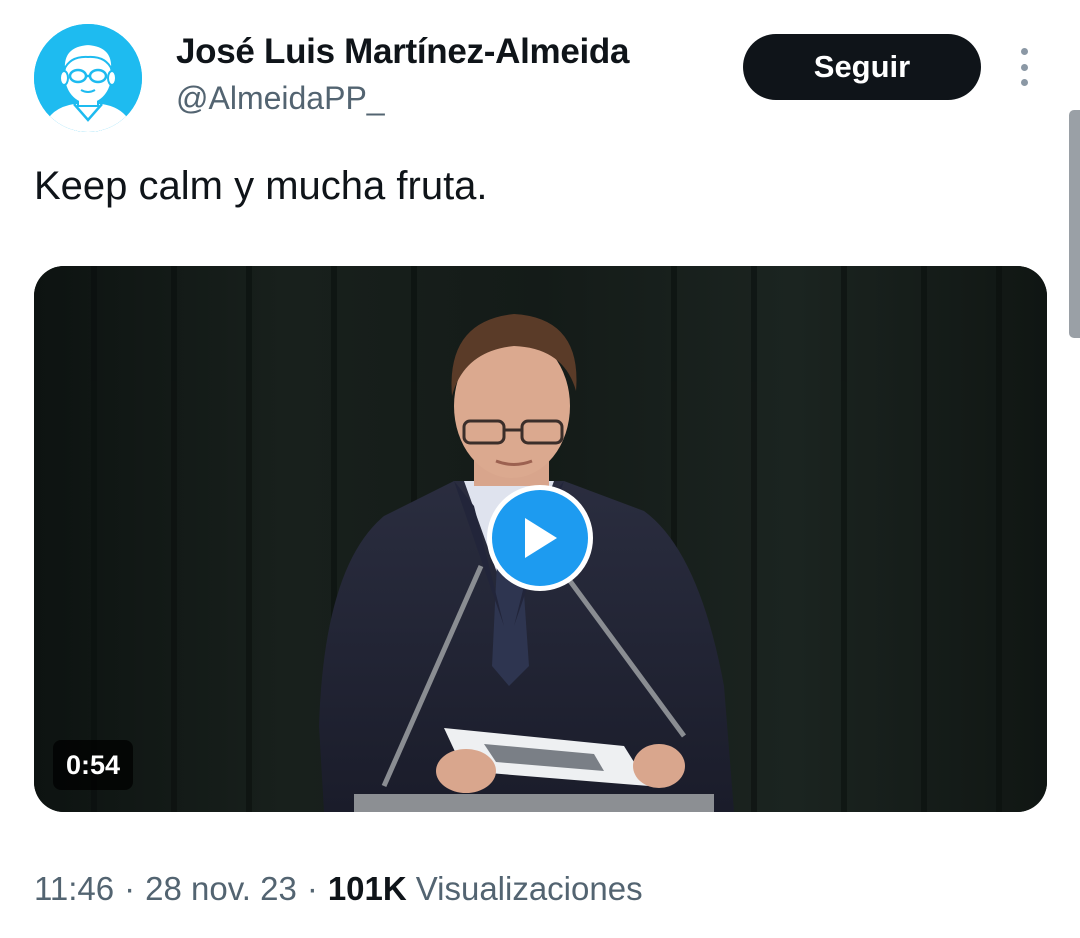 The image size is (1080, 938). What do you see at coordinates (529, 888) in the screenshot?
I see `views-label: Visualizaciones` at bounding box center [529, 888].